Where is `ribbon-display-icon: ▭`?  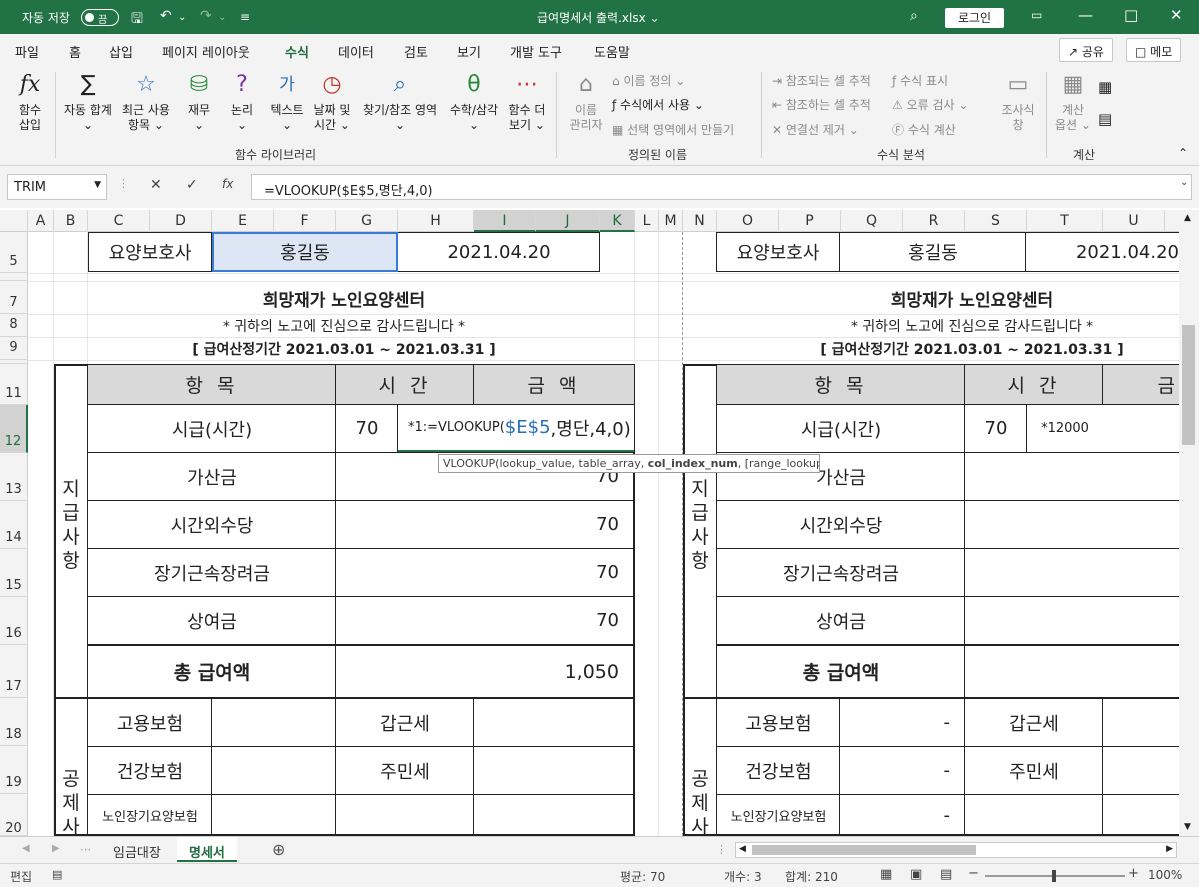 ribbon-display-icon: ▭ is located at coordinates (1036, 15).